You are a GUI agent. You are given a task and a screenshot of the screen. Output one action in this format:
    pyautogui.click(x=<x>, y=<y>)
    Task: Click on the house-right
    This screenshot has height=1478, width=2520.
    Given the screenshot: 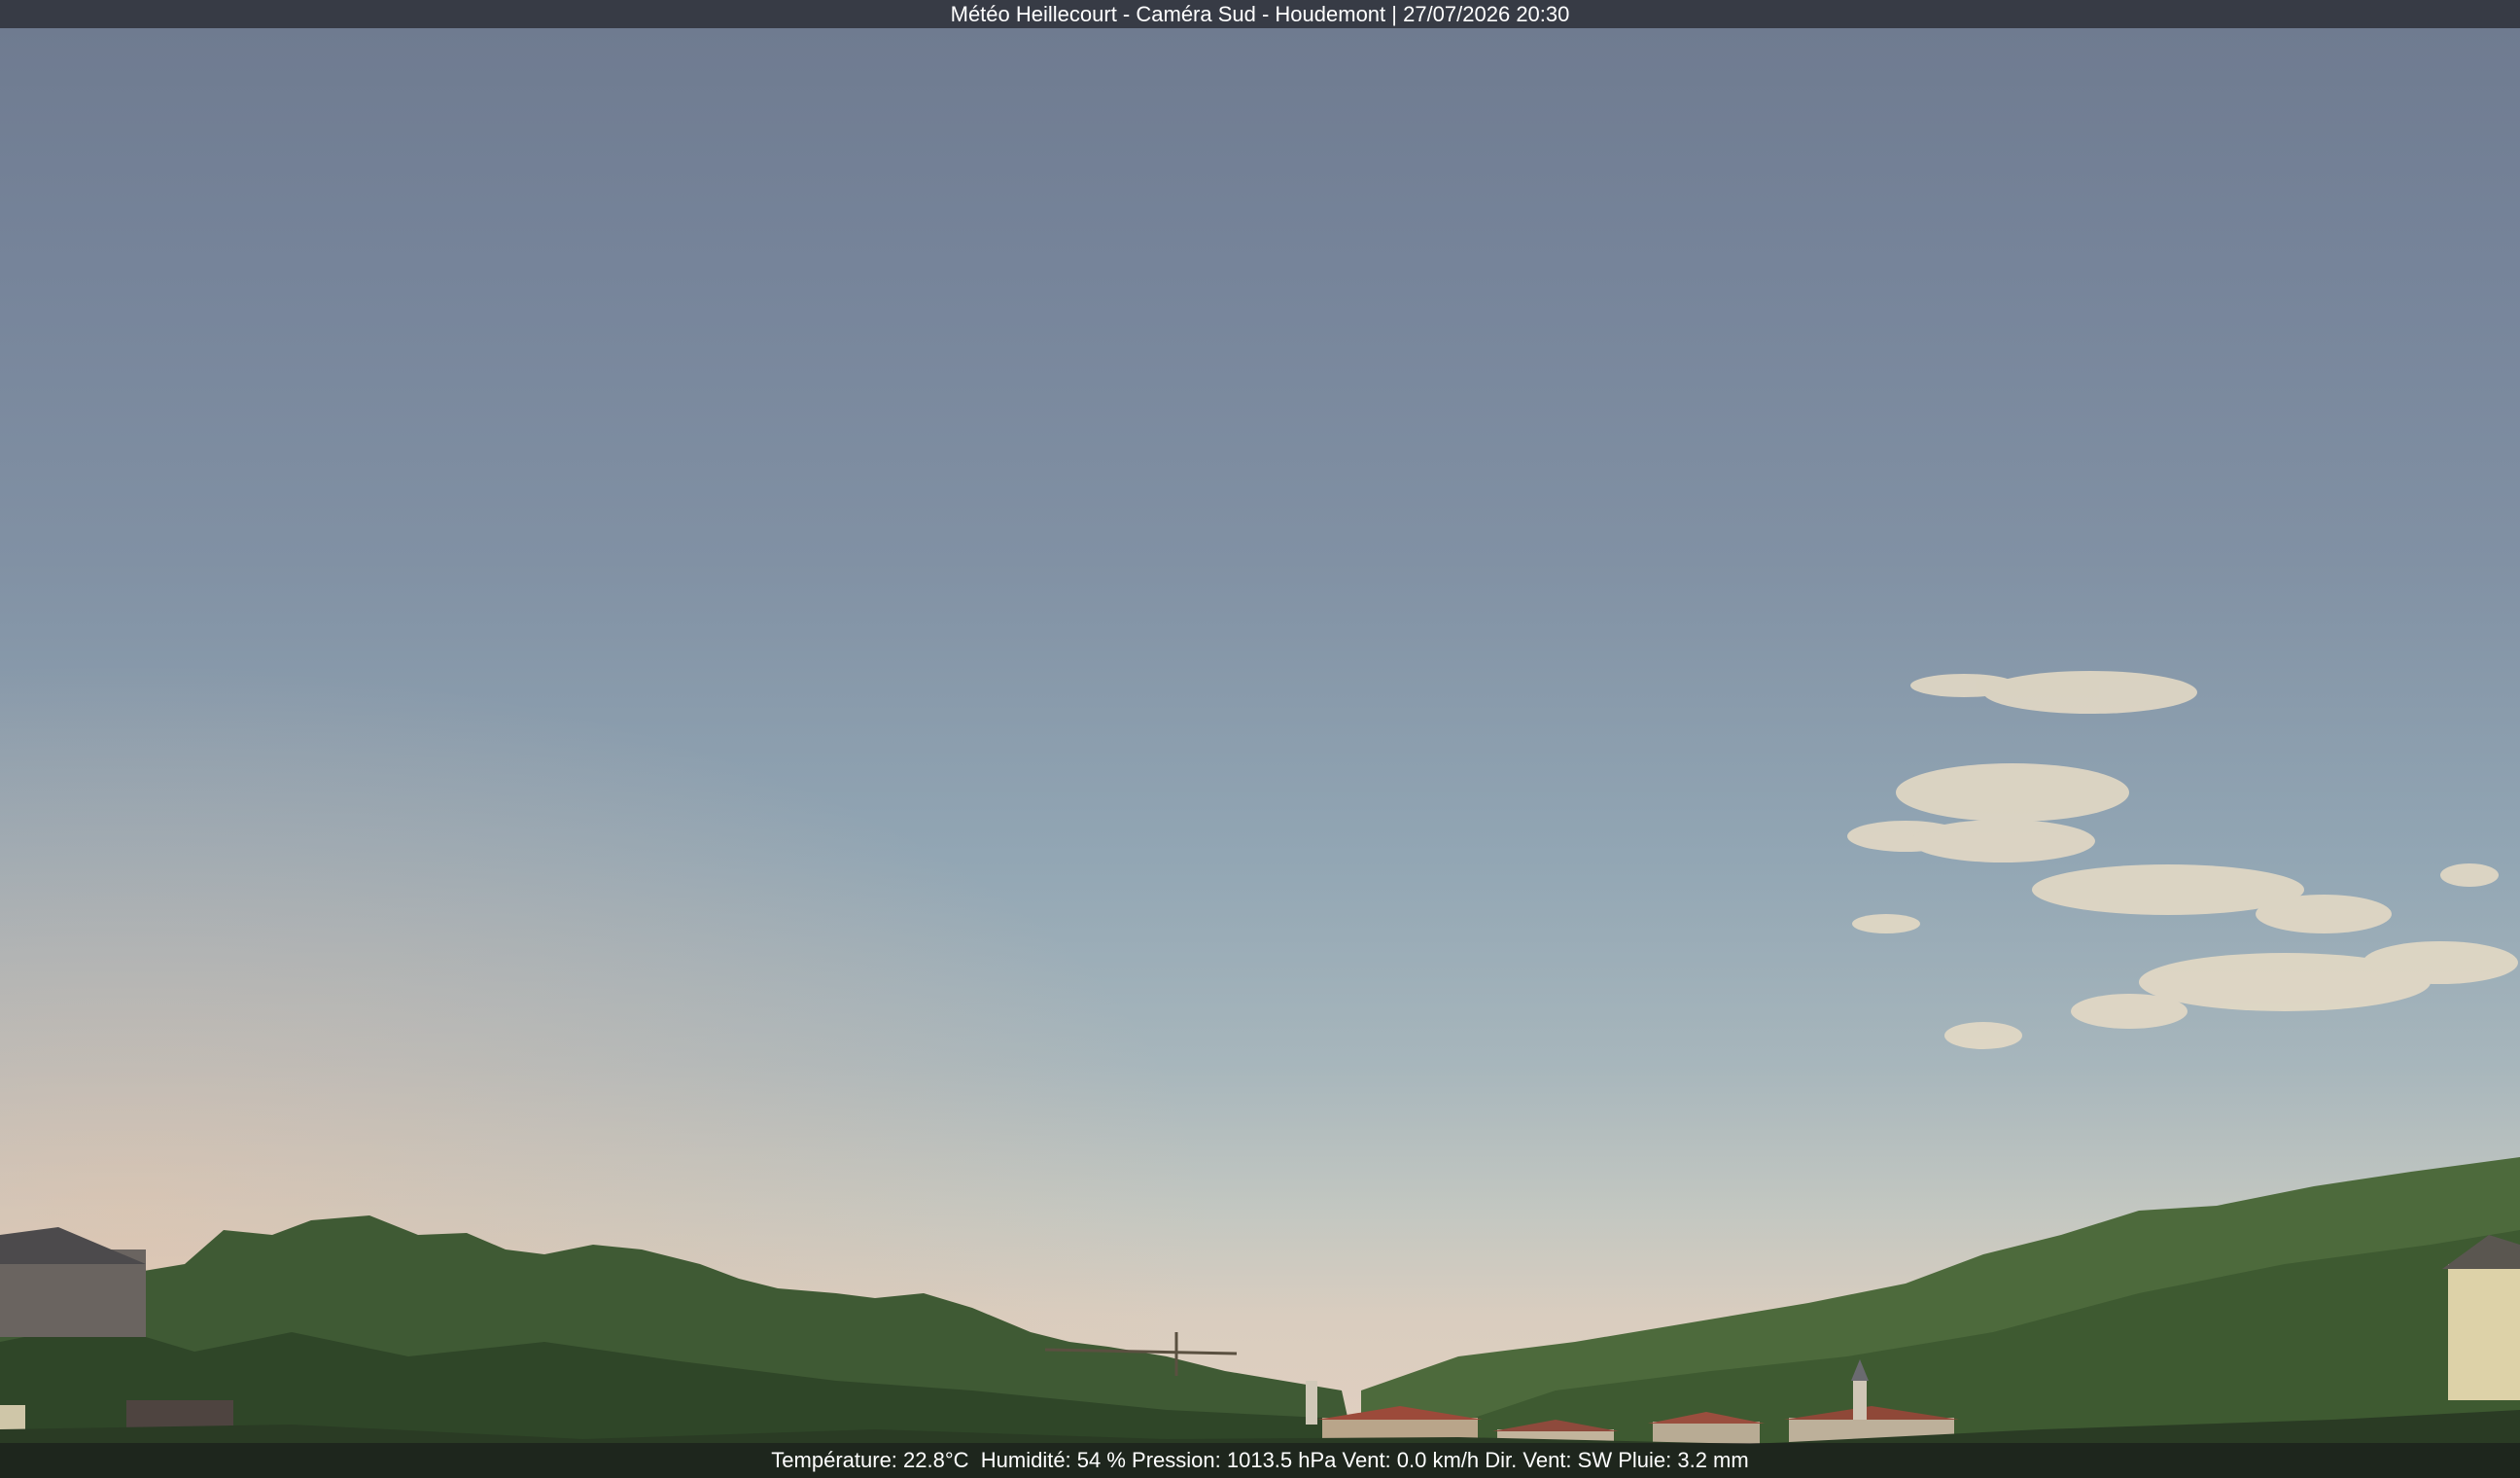 What is the action you would take?
    pyautogui.click(x=2484, y=1332)
    